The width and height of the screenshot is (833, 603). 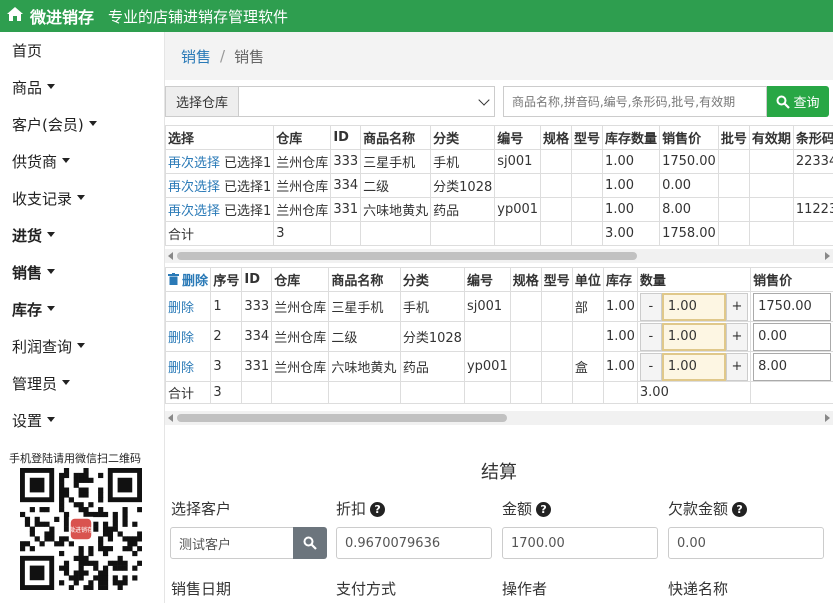 What do you see at coordinates (220, 137) in the screenshot?
I see `column-header: 选择` at bounding box center [220, 137].